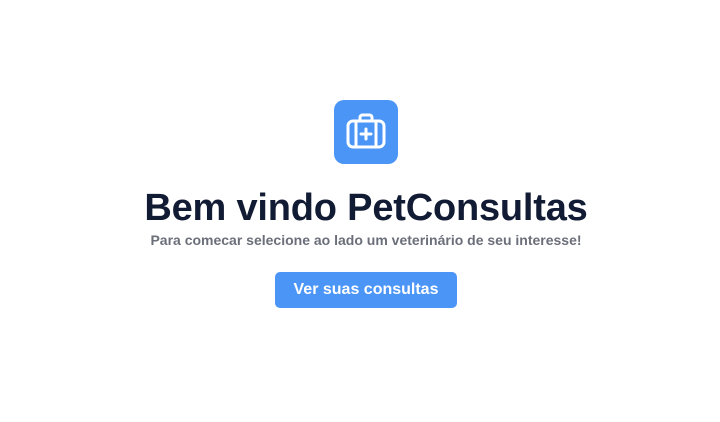 This screenshot has height=422, width=720. I want to click on medical-kit-icon, so click(366, 132).